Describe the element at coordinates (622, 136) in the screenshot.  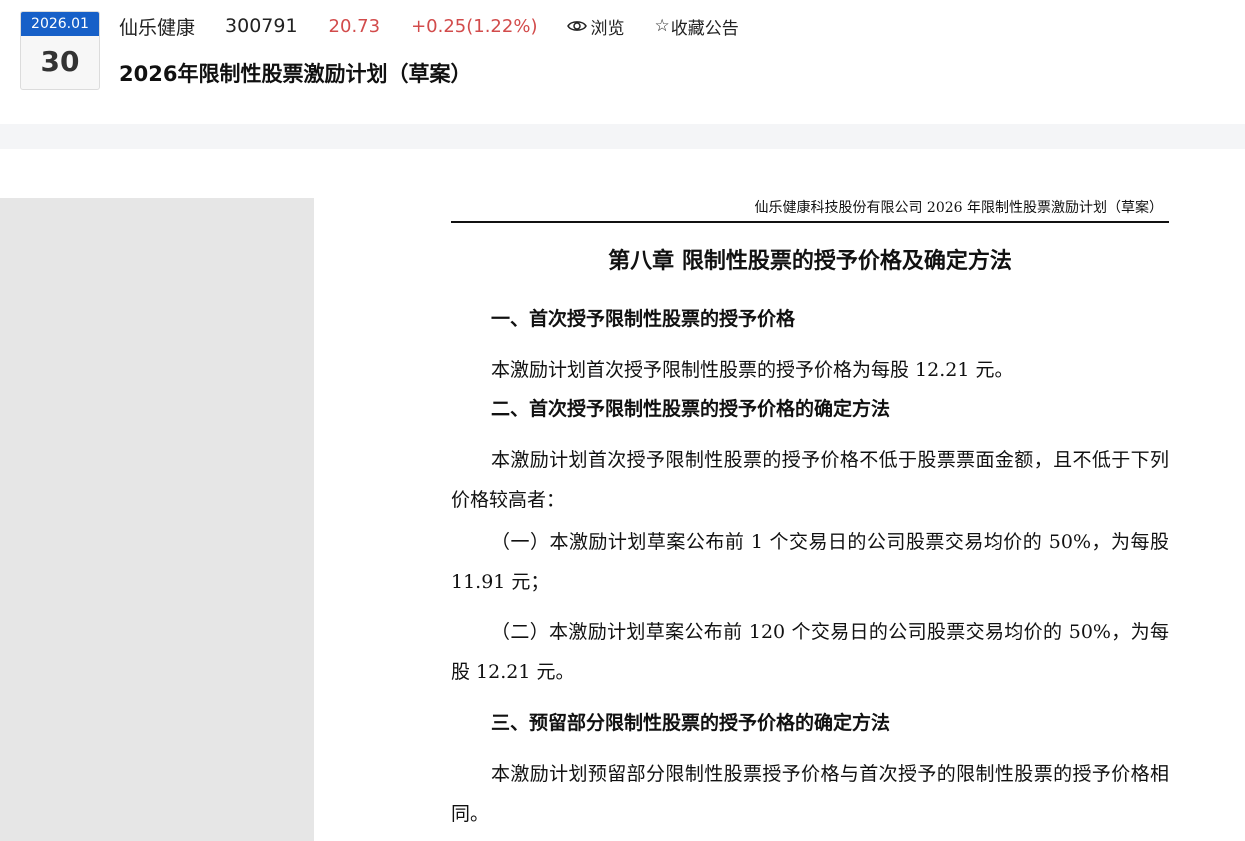
I see `divider-band` at that location.